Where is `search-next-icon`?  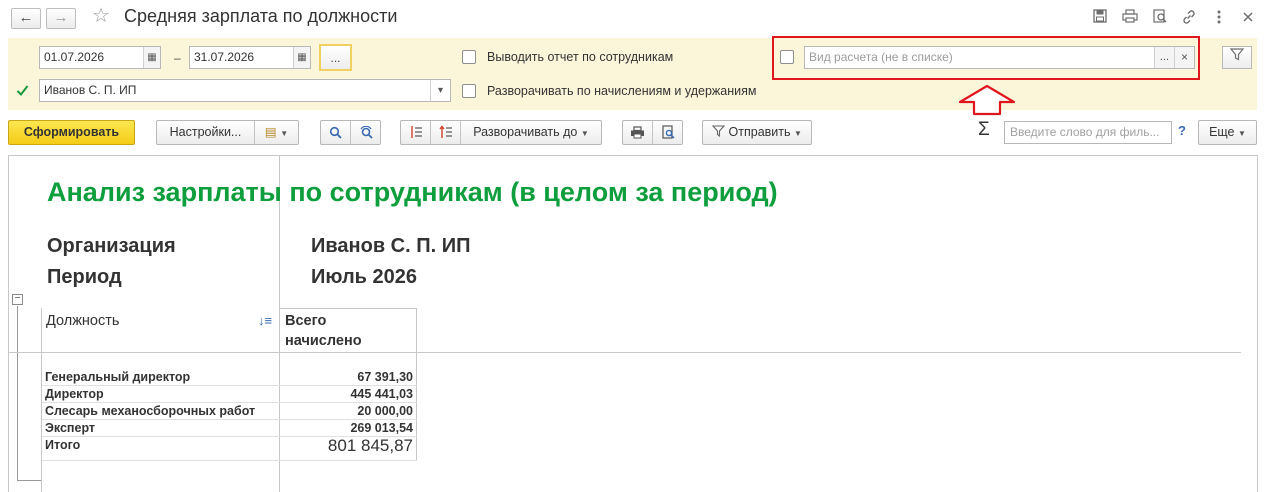 search-next-icon is located at coordinates (366, 132).